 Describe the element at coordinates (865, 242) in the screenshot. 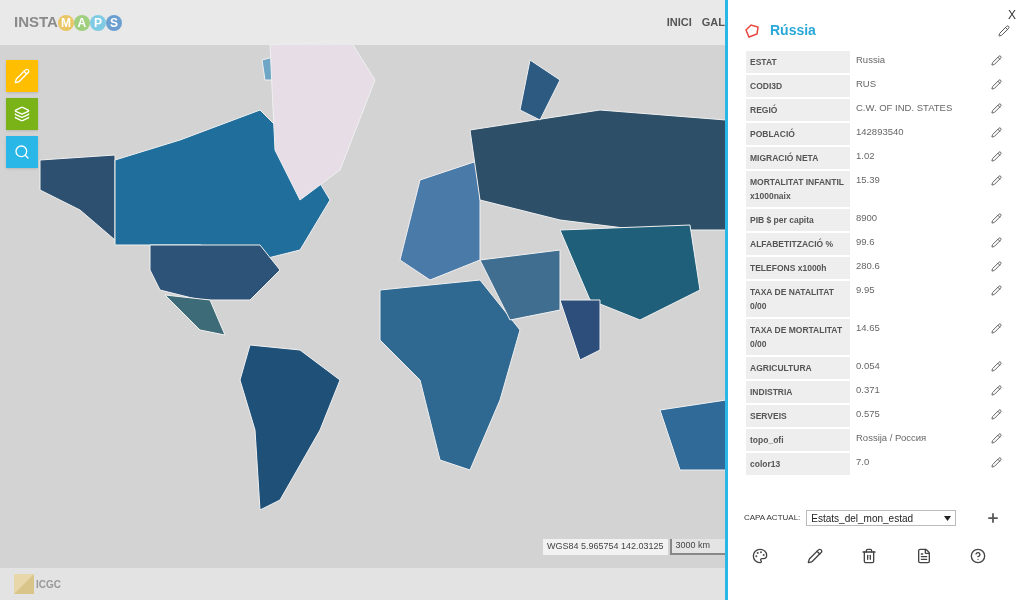

I see `field-value: 99.6` at that location.